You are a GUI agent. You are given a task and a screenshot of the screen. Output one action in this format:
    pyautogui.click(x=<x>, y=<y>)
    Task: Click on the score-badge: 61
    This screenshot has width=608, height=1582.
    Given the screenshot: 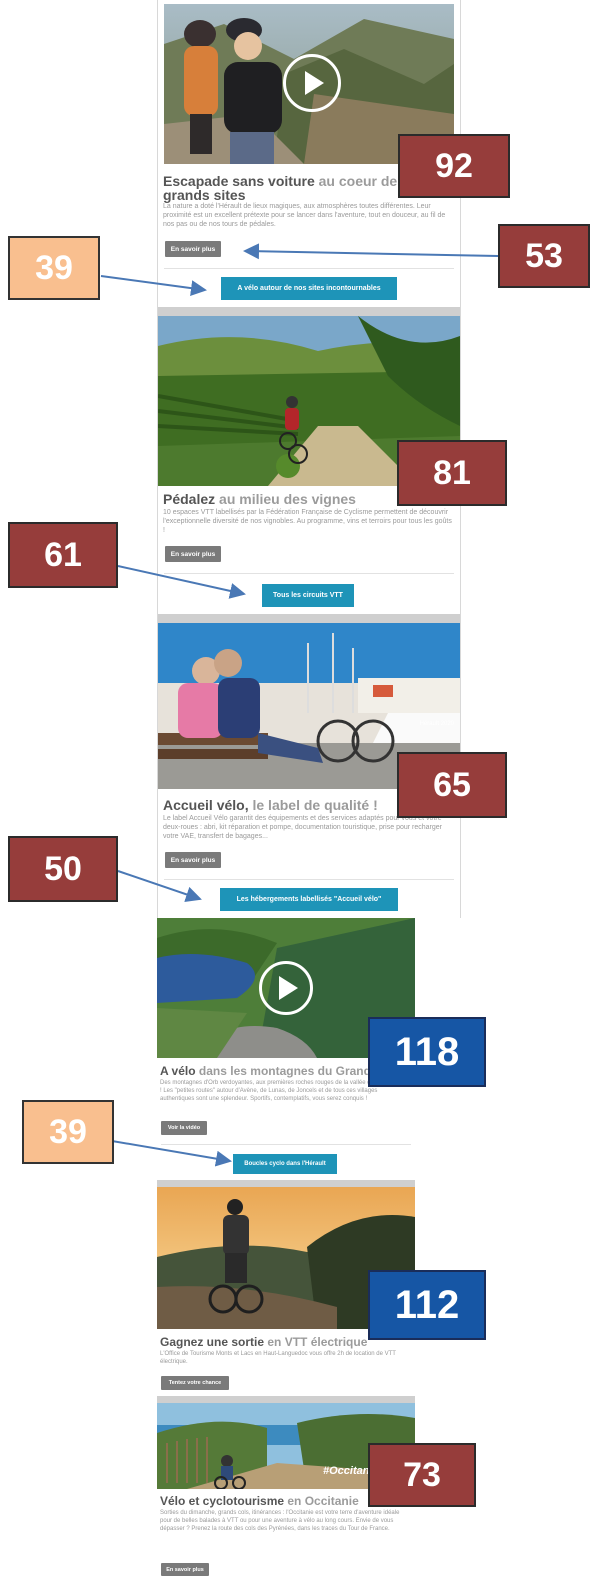 What is the action you would take?
    pyautogui.click(x=63, y=555)
    